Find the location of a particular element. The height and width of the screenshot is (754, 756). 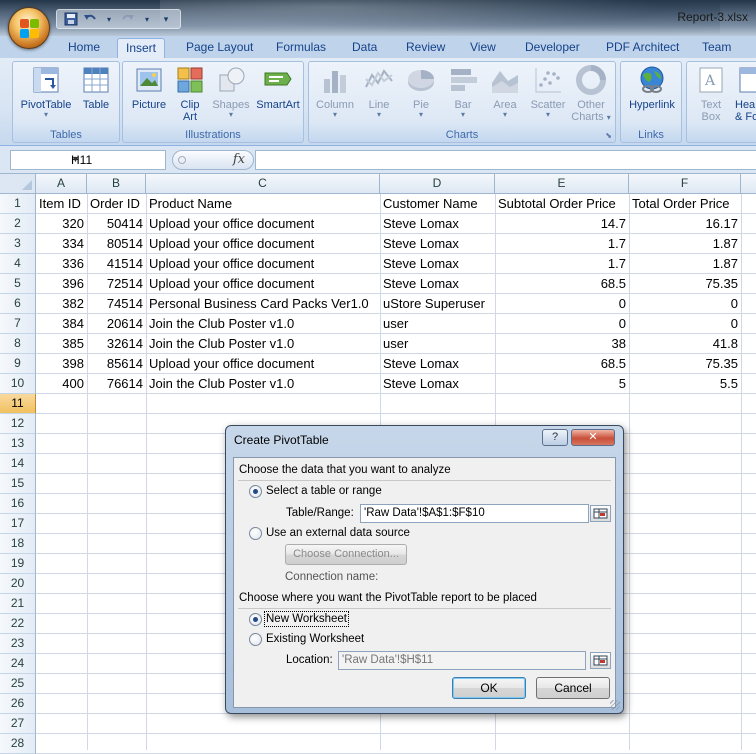

column-header-c: C is located at coordinates (263, 184).